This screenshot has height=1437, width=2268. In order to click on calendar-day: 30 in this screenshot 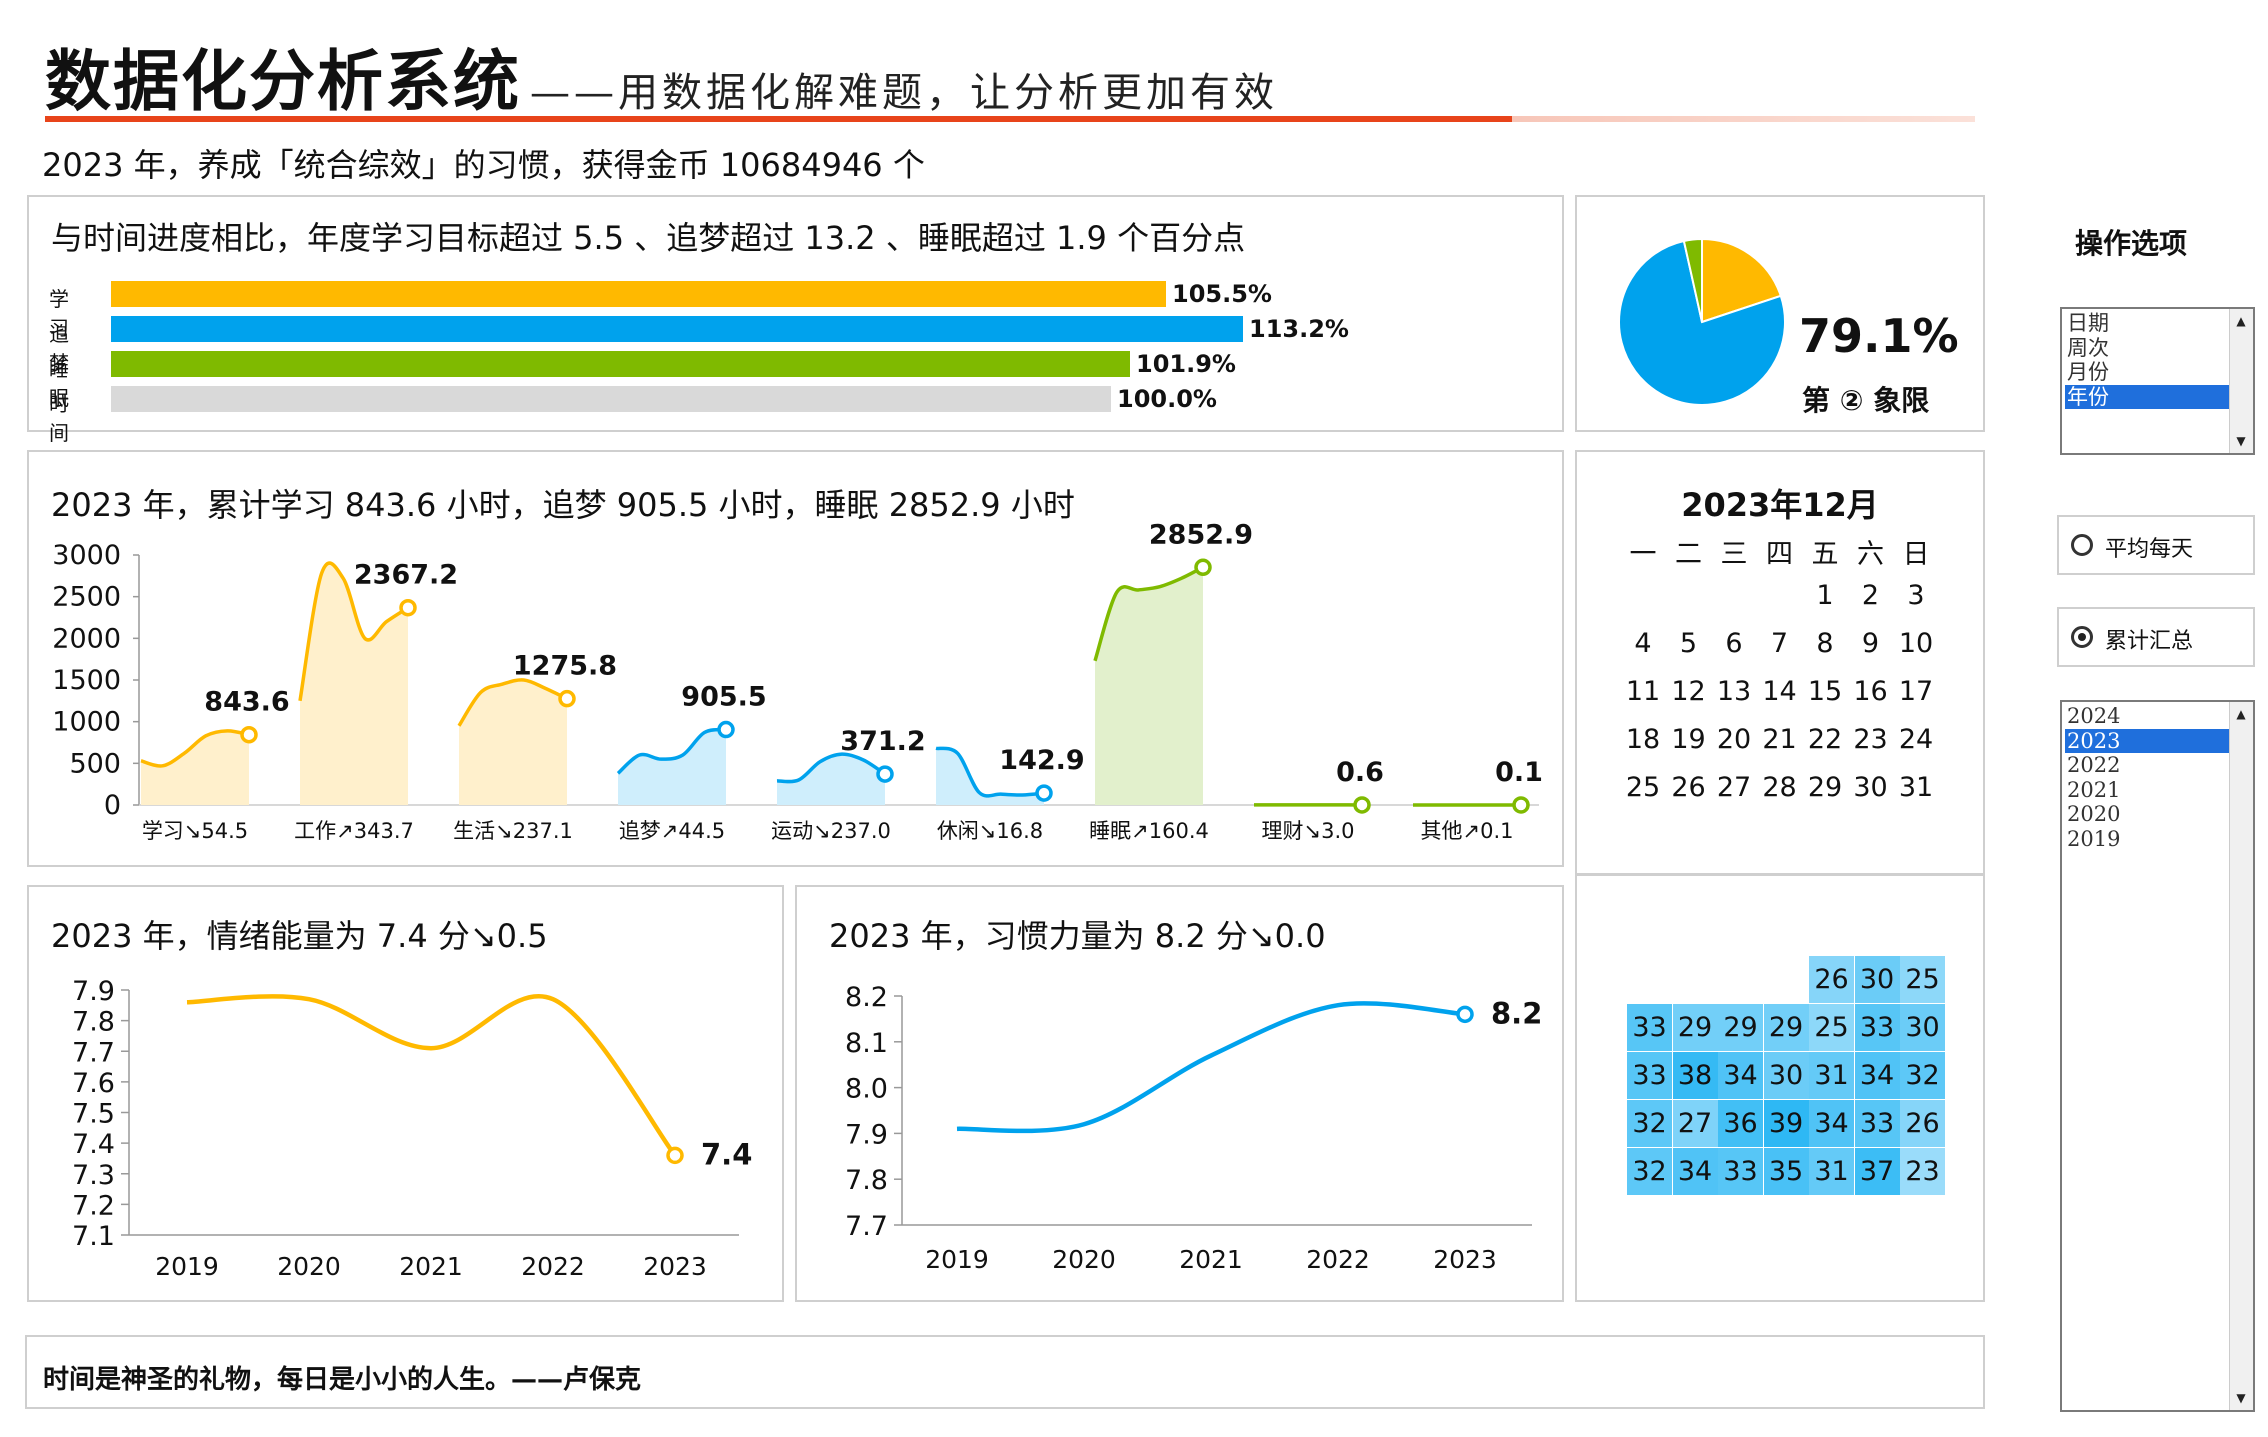, I will do `click(1871, 787)`.